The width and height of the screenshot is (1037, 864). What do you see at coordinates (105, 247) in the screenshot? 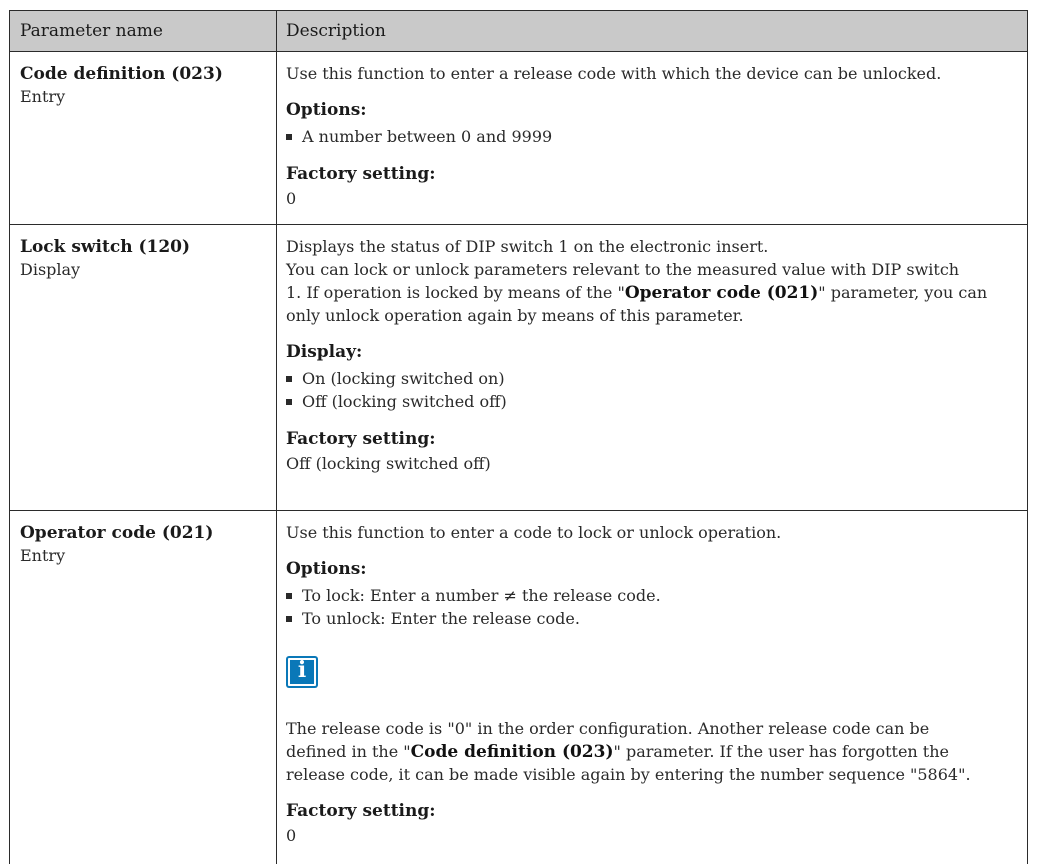
I see `parameter-name: Lock switch (120)` at bounding box center [105, 247].